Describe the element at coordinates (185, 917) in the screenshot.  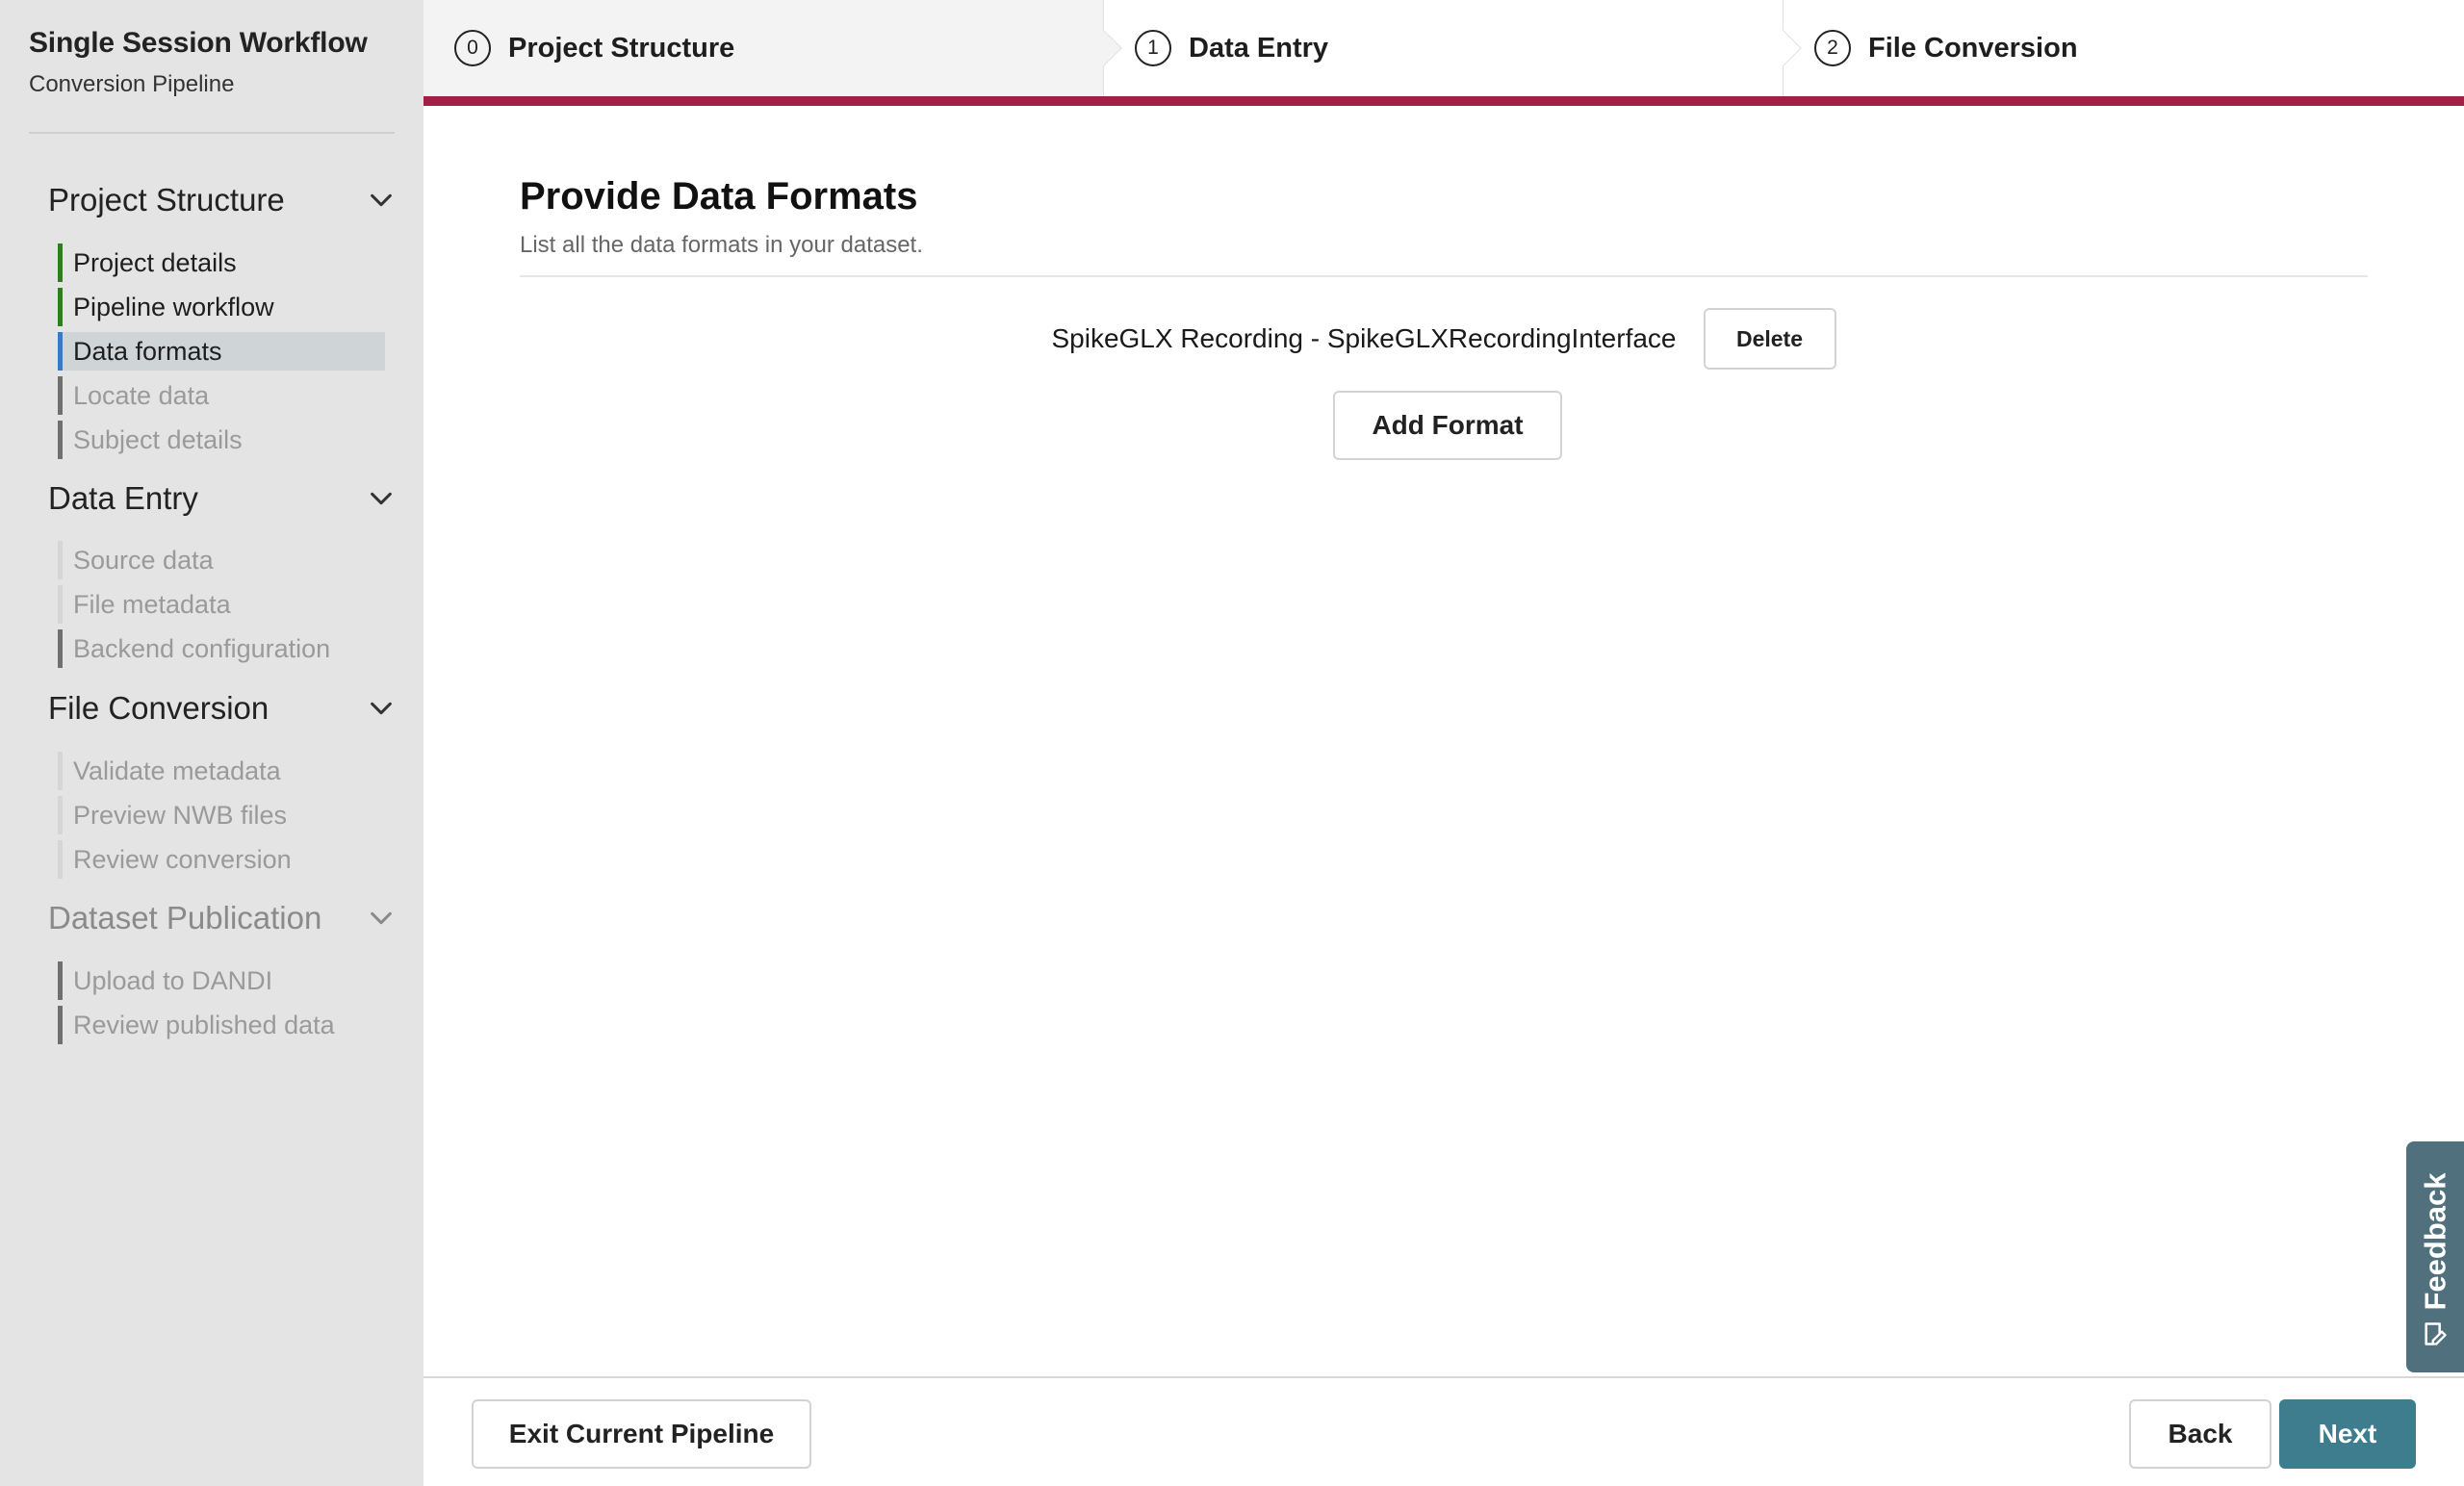
I see `section-title: Dataset Publication` at that location.